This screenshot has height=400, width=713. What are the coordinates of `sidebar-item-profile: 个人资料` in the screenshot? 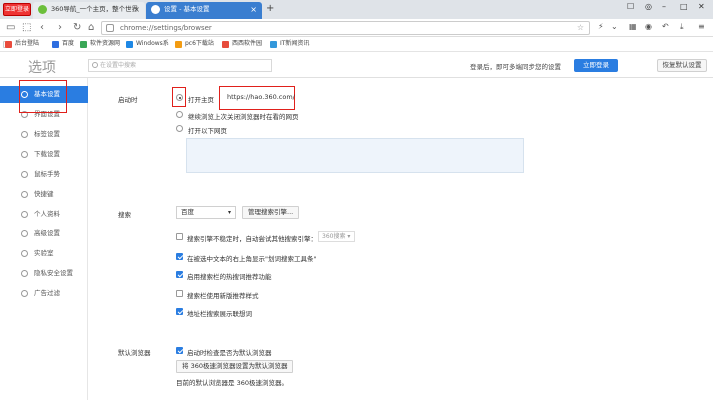 It's located at (44, 214).